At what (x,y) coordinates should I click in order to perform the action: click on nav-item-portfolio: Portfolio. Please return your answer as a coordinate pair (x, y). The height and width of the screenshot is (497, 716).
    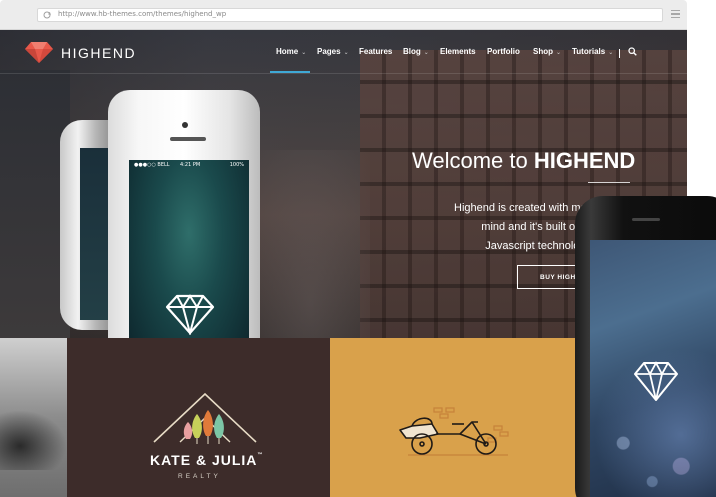
    Looking at the image, I should click on (503, 51).